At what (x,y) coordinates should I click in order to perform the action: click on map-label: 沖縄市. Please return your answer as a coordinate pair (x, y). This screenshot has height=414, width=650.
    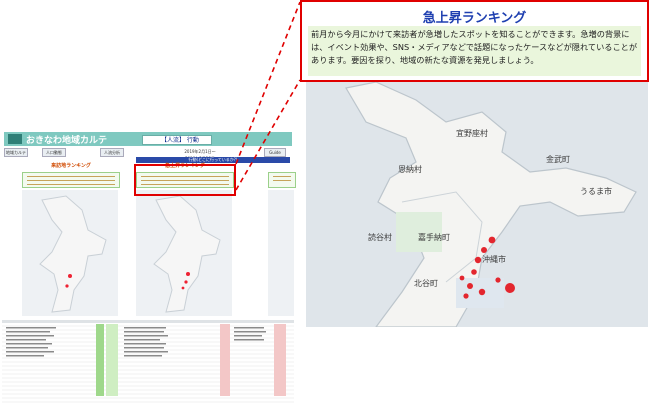
    Looking at the image, I should click on (494, 259).